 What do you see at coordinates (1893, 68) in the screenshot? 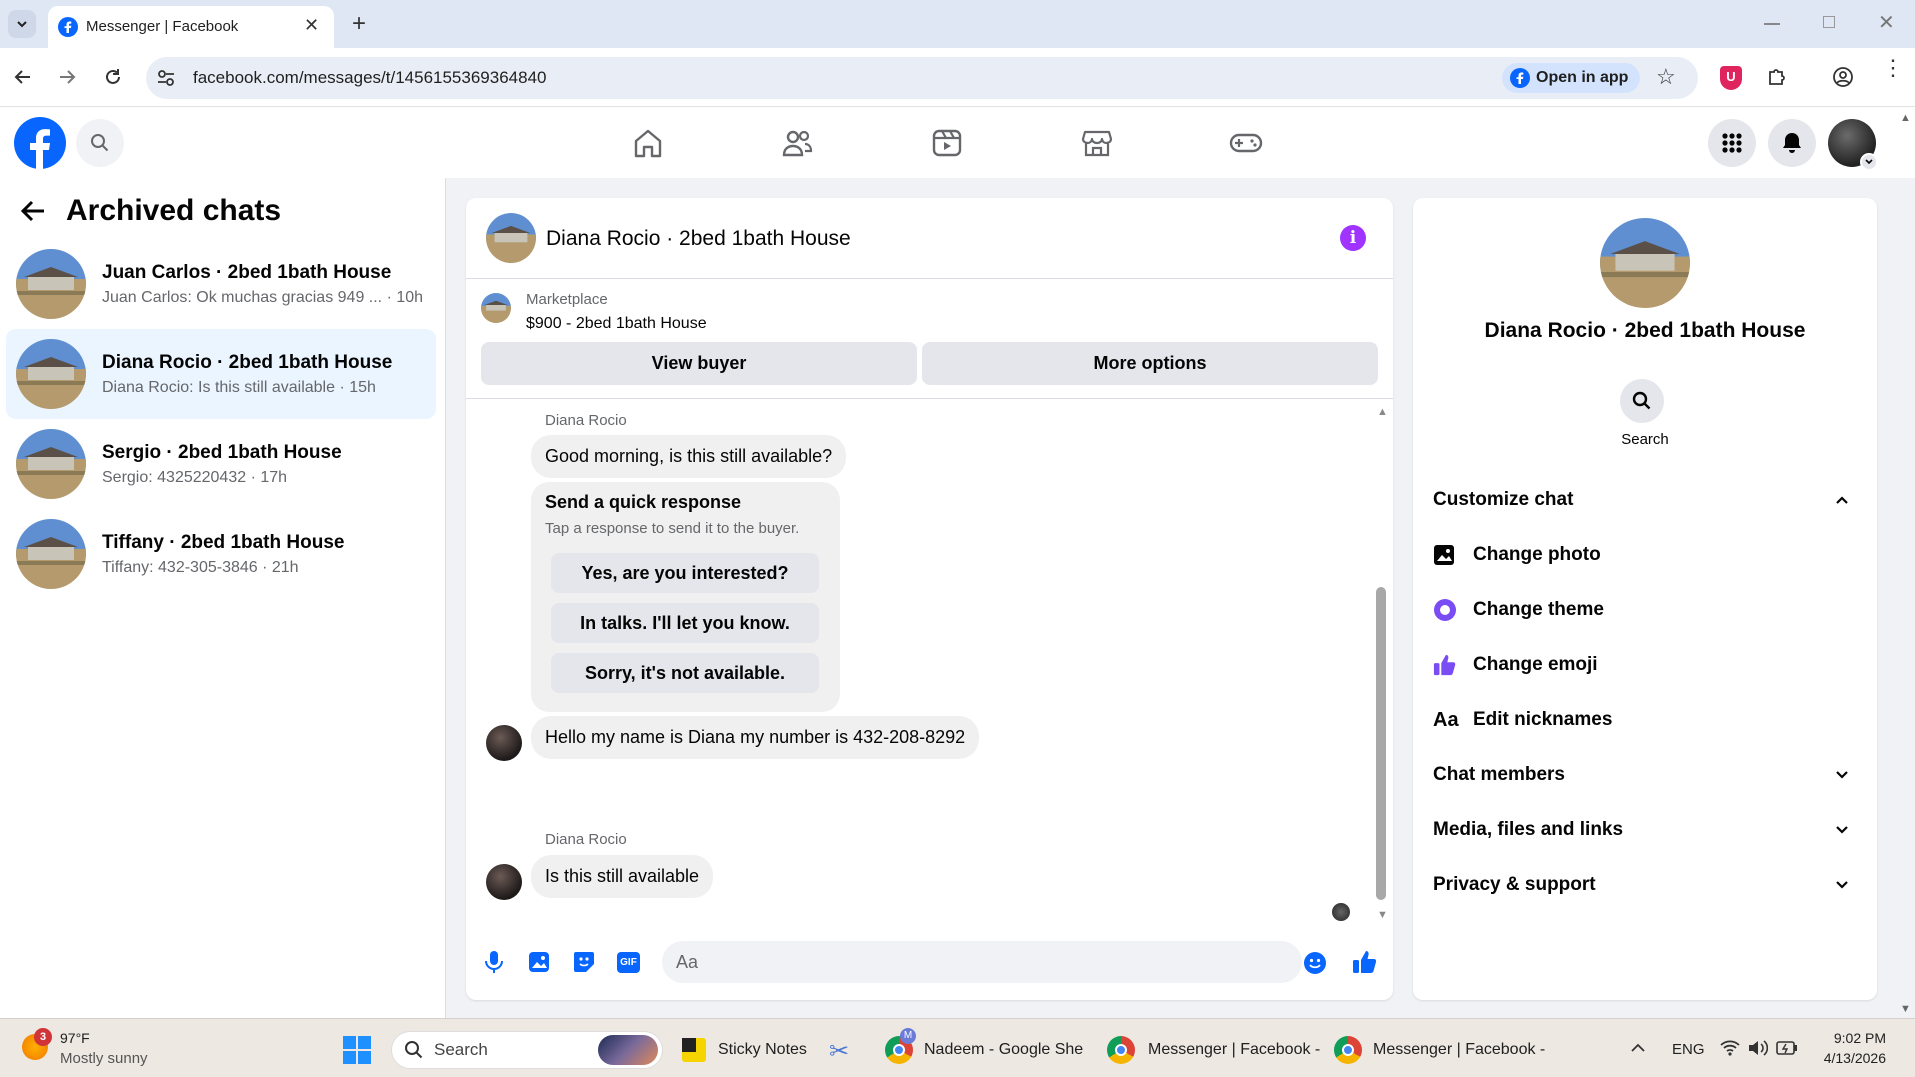
I see `browser-menu-icon: ⋮` at bounding box center [1893, 68].